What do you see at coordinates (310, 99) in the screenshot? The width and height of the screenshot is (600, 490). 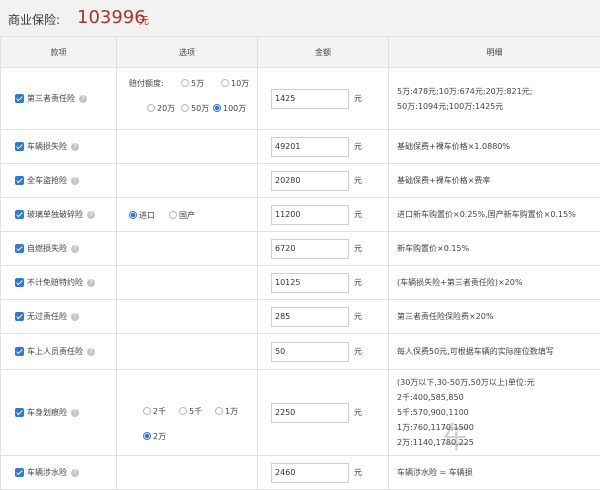 I see `amount-input: 1425` at bounding box center [310, 99].